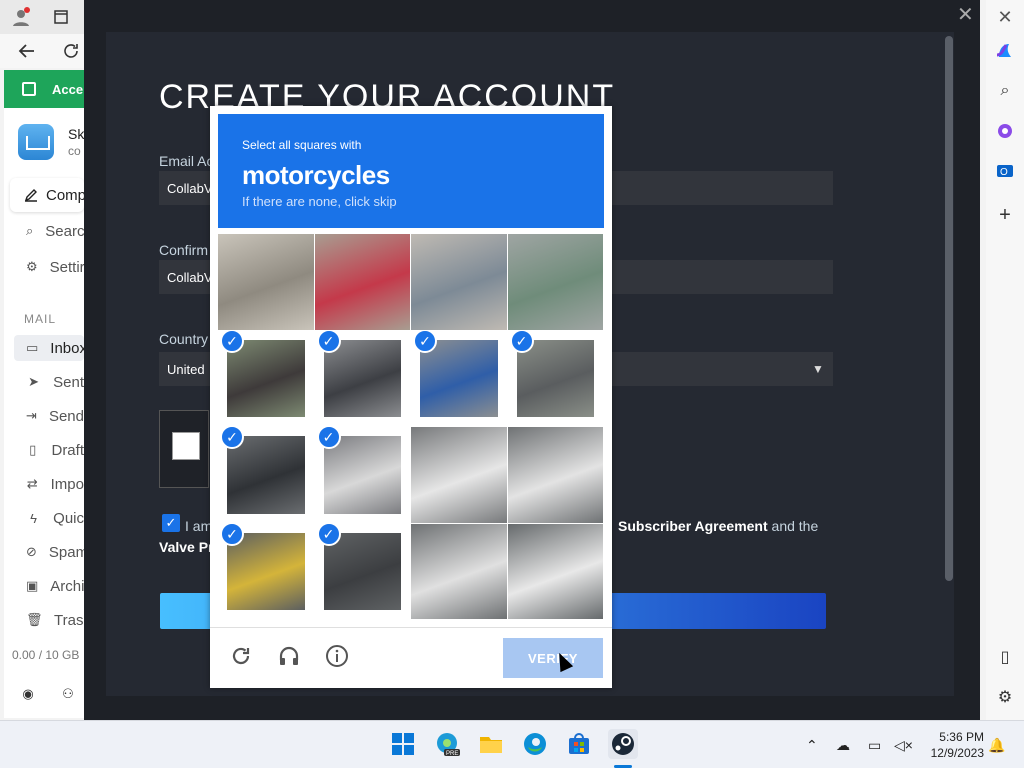  What do you see at coordinates (1005, 215) in the screenshot?
I see `add-icon: +` at bounding box center [1005, 215].